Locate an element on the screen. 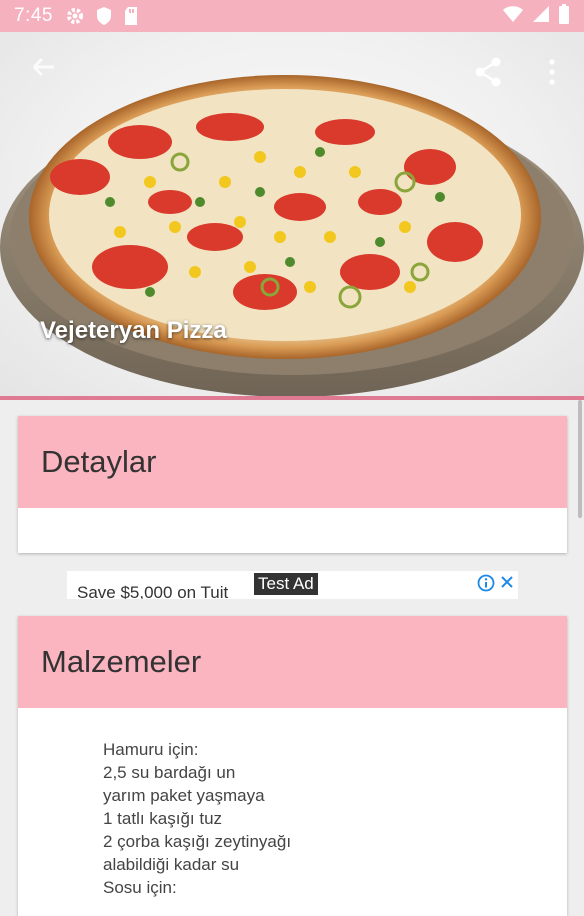  ingredient-line: 2 çorba kaşığı zeytinyağı is located at coordinates (197, 841).